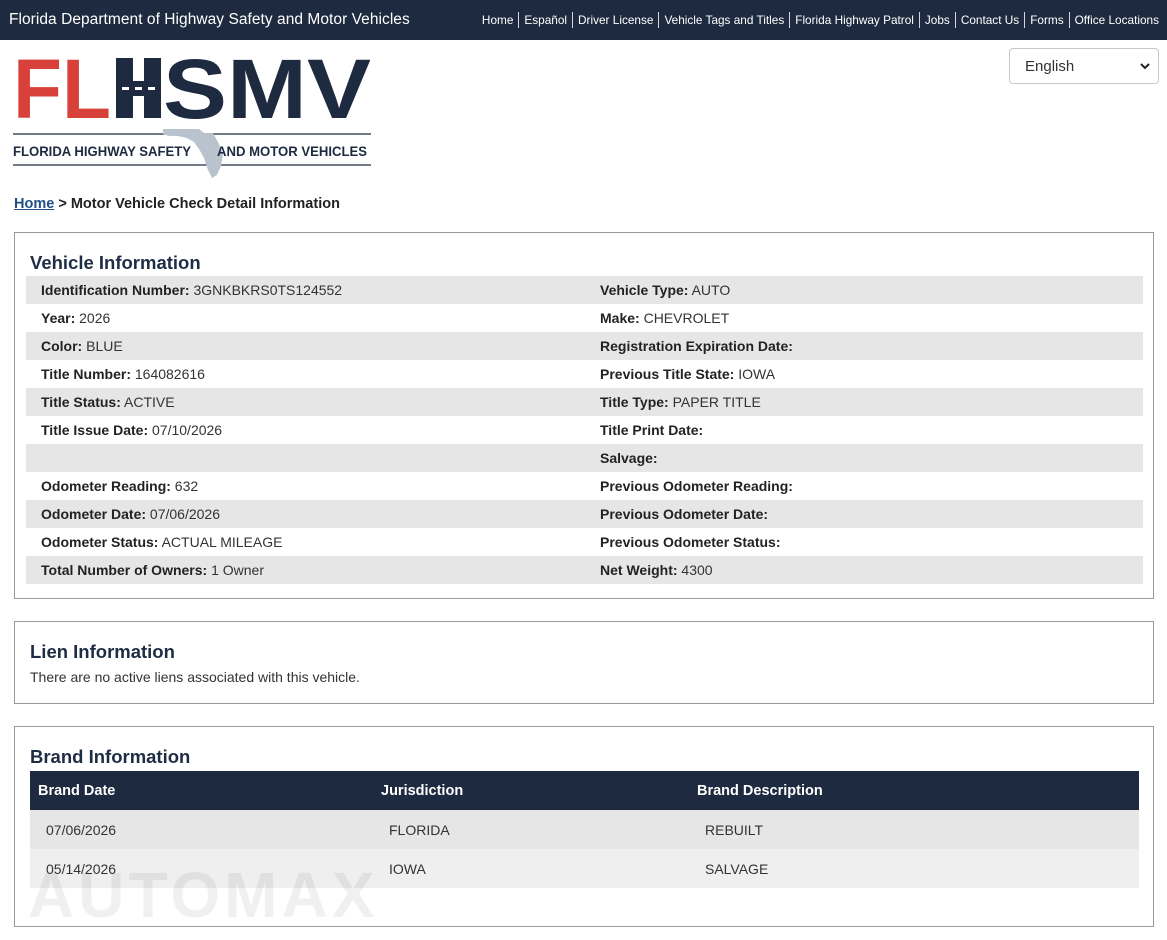  What do you see at coordinates (673, 402) in the screenshot?
I see `vehicle-info-cell: Title Type: PAPER TITLE` at bounding box center [673, 402].